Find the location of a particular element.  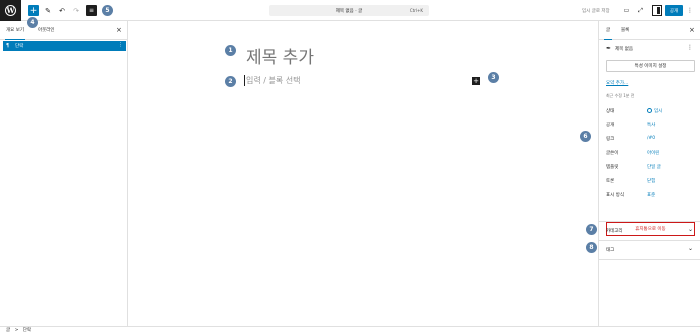

tab-block: 블록 is located at coordinates (625, 30).